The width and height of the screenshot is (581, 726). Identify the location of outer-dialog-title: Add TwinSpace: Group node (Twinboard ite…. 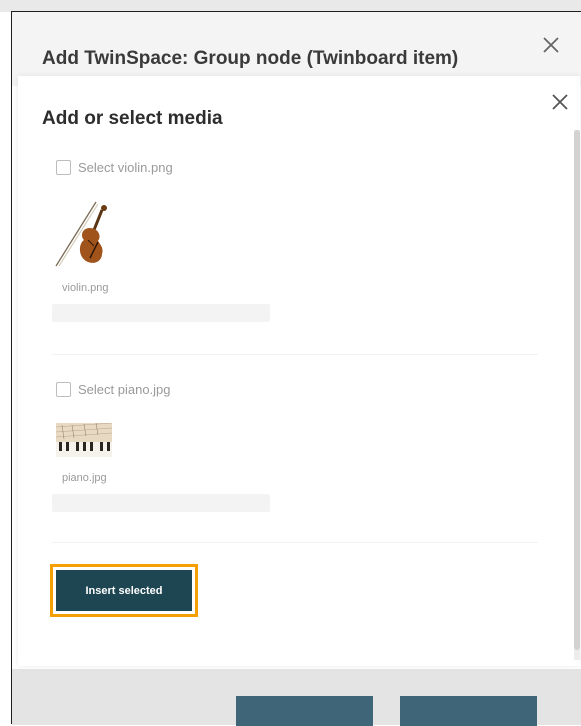
(250, 58).